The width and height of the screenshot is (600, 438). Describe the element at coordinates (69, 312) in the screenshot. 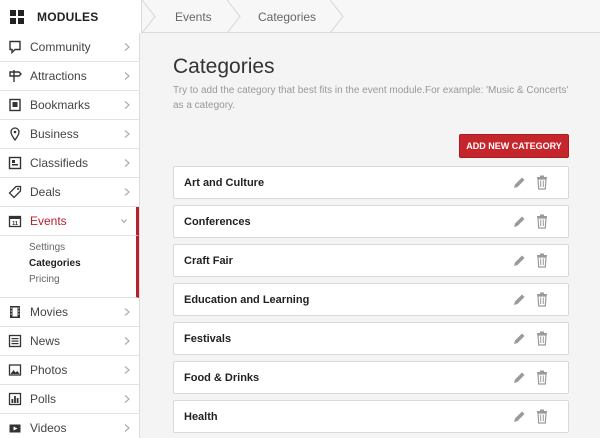

I see `sidebar-item-movies: Movies` at that location.